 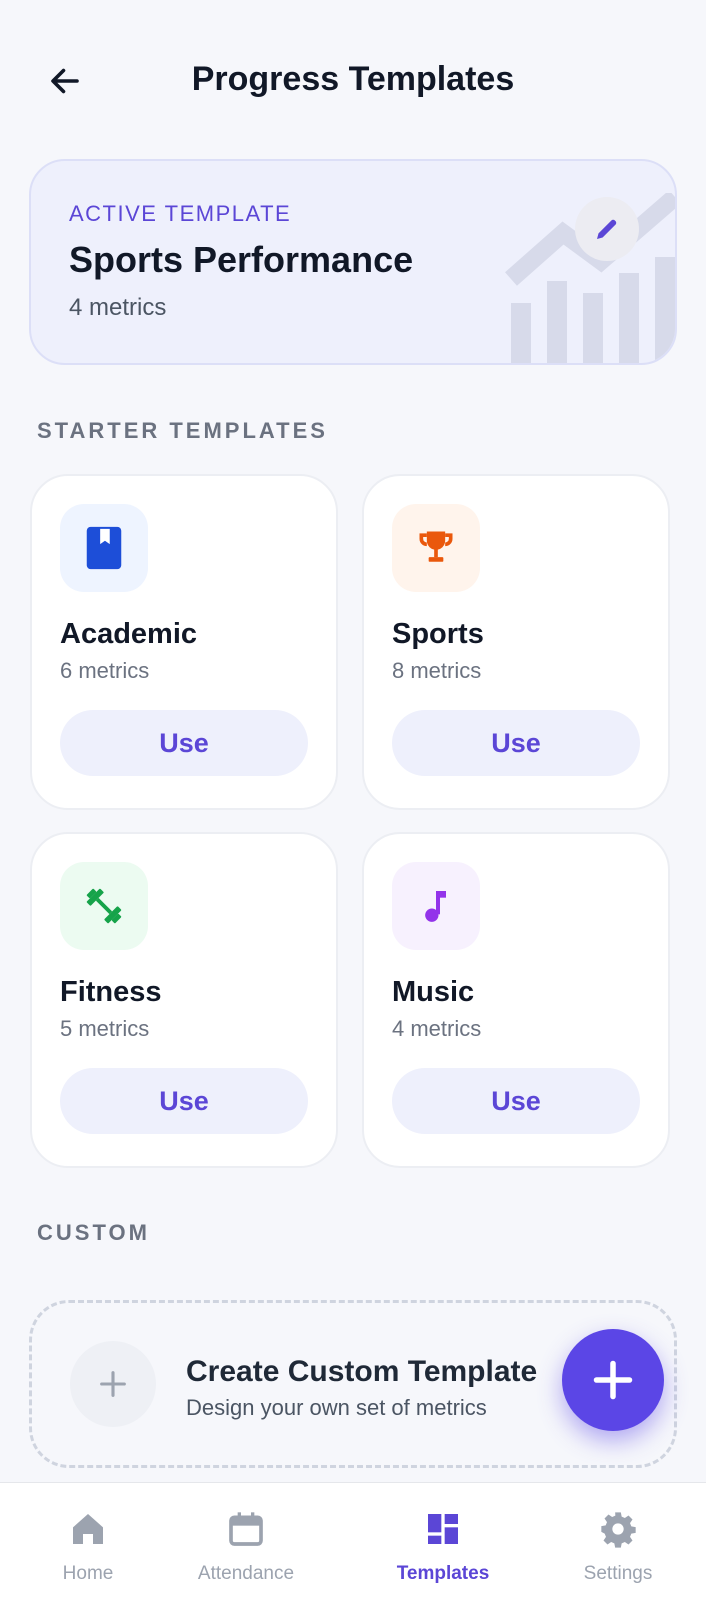 I want to click on template-card-sports: Sports 8 metrics Use, so click(x=516, y=642).